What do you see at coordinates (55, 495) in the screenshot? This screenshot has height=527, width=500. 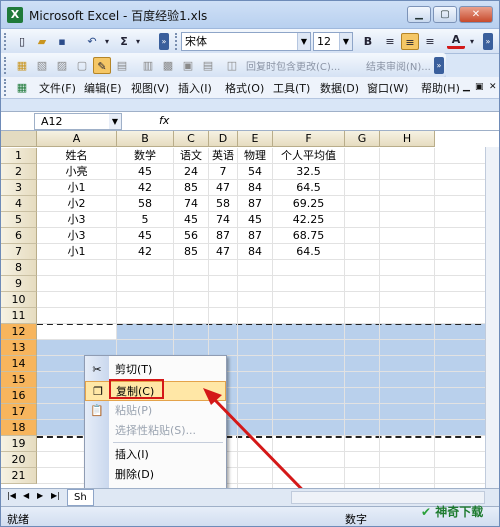 I see `last-sheet-icon: ▶|` at bounding box center [55, 495].